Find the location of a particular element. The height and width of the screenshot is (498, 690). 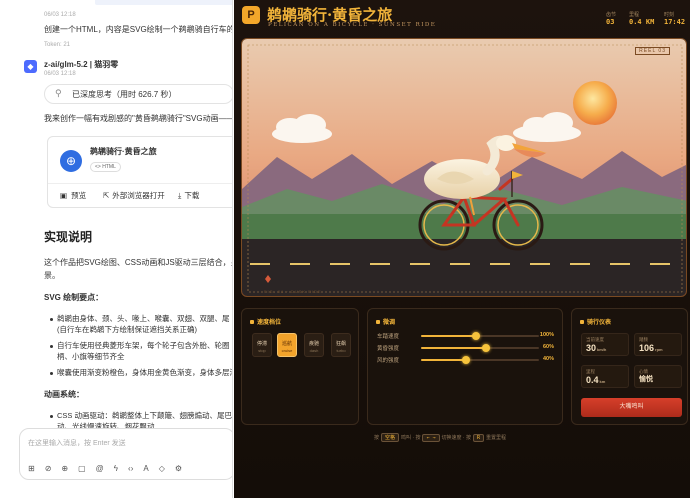

gauge-distance: 里程 0.4km is located at coordinates (605, 376).